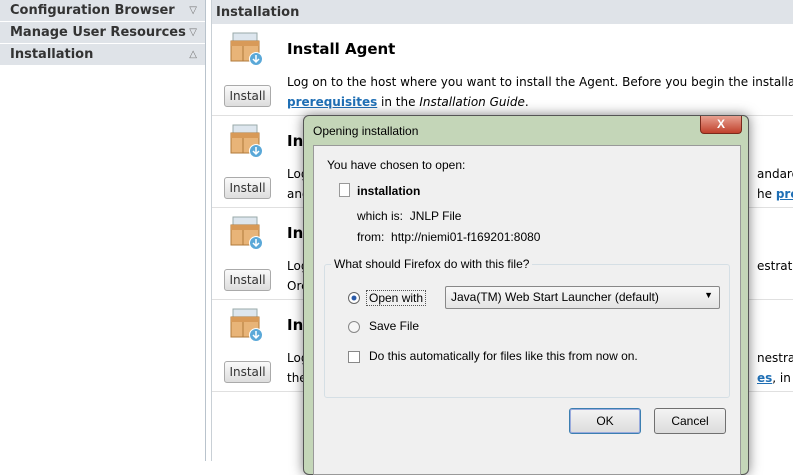 This screenshot has height=475, width=793. What do you see at coordinates (555, 297) in the screenshot?
I see `selected-app: Java(TM) Web Start Launcher (default)` at bounding box center [555, 297].